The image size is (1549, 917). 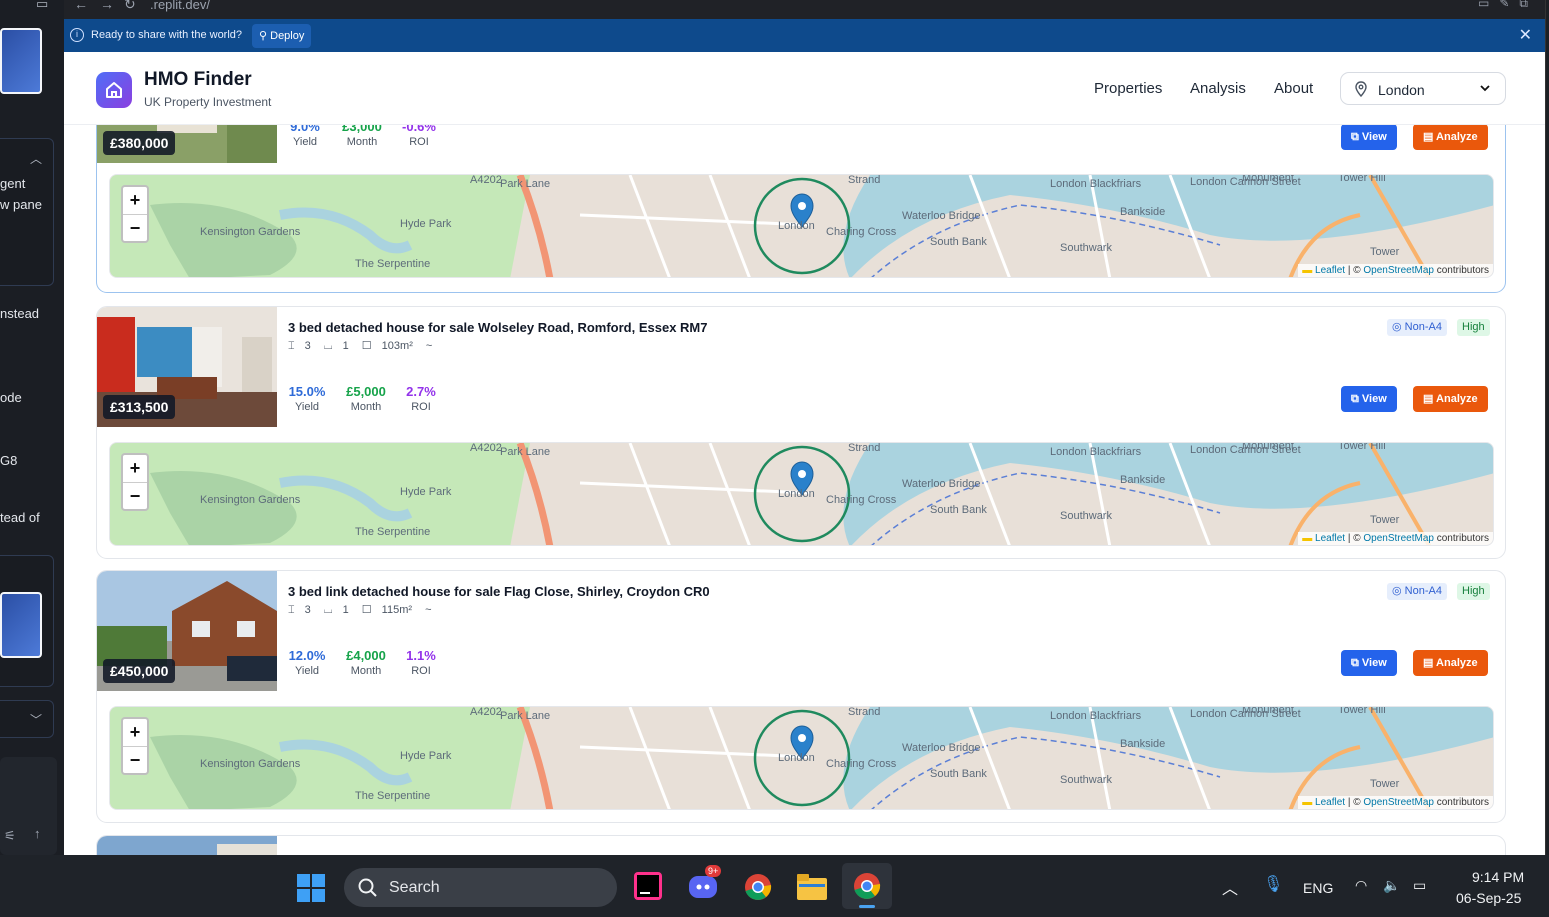 What do you see at coordinates (37, 833) in the screenshot?
I see `send-arrow-icon: ↑` at bounding box center [37, 833].